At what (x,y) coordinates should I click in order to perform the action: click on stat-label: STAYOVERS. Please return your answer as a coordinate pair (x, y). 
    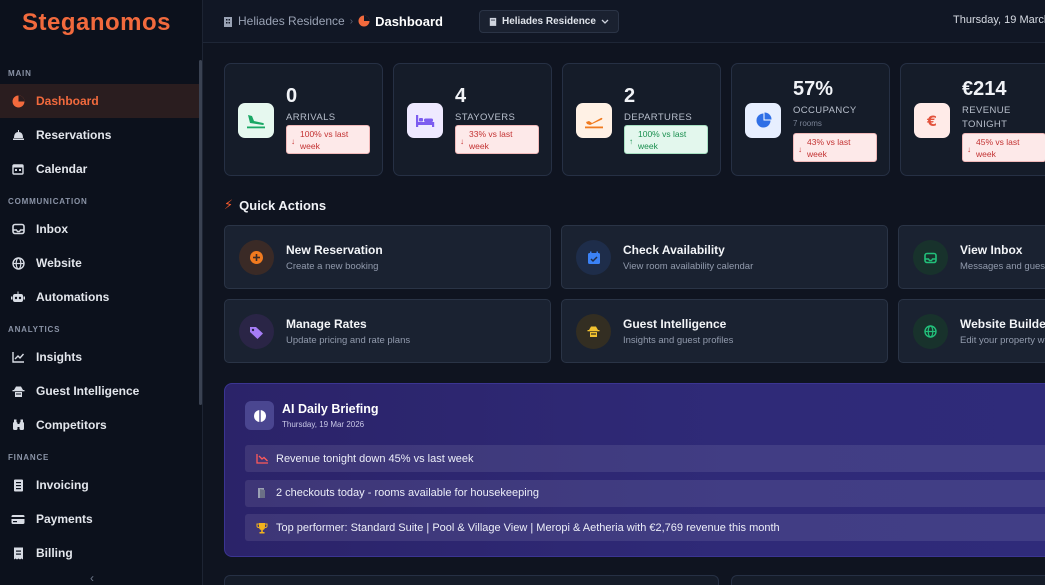
    Looking at the image, I should click on (485, 118).